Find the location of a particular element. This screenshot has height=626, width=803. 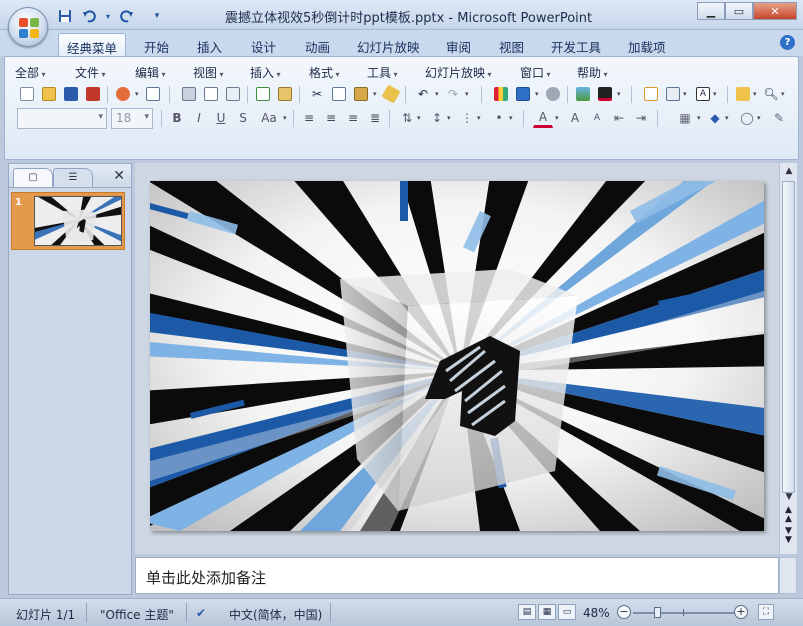

normal-view-icon: ▤ is located at coordinates (527, 612).